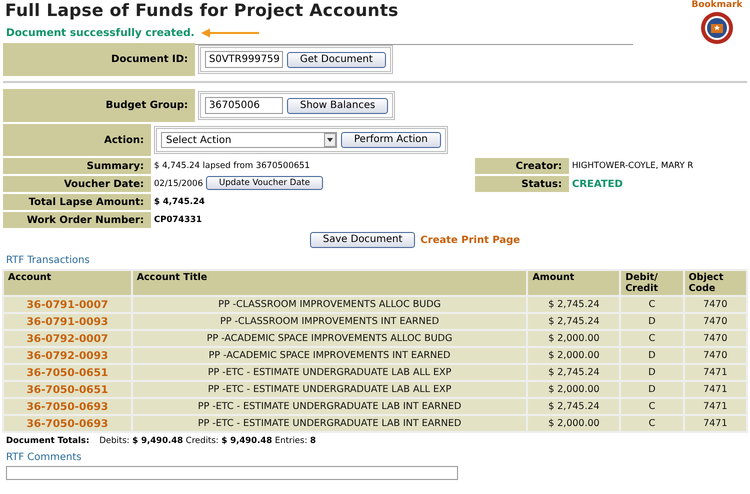 The height and width of the screenshot is (494, 750). Describe the element at coordinates (100, 33) in the screenshot. I see `success-message: Document successfully created.` at that location.